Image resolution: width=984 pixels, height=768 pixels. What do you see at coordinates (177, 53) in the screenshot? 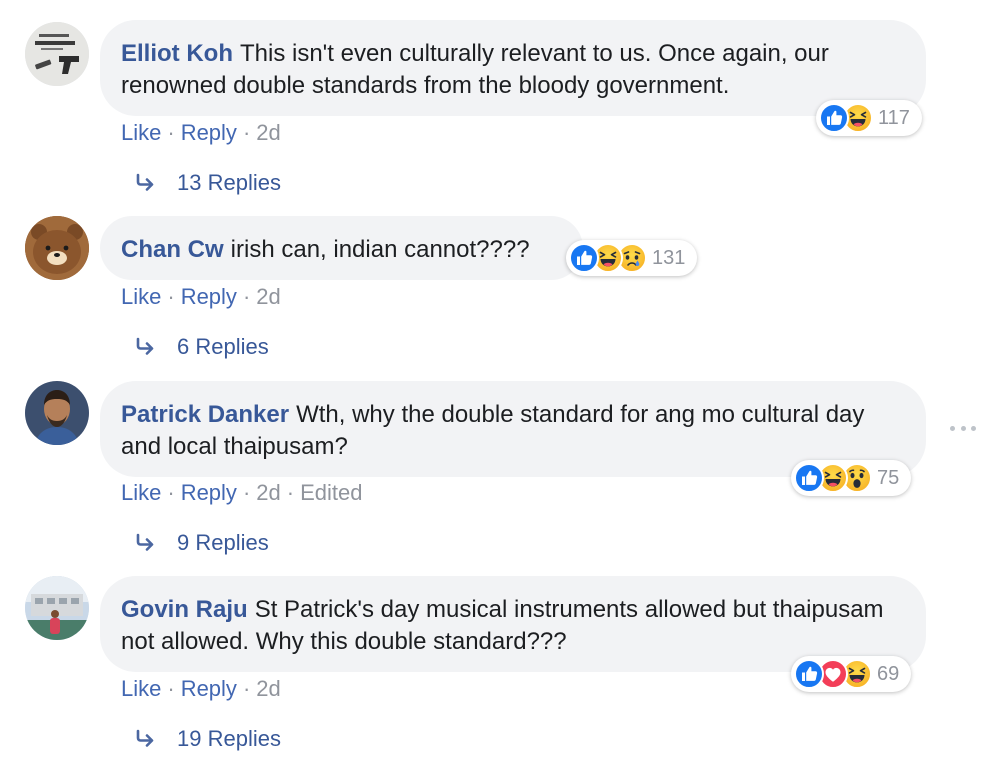
I see `comment-author: Elliot Koh` at bounding box center [177, 53].